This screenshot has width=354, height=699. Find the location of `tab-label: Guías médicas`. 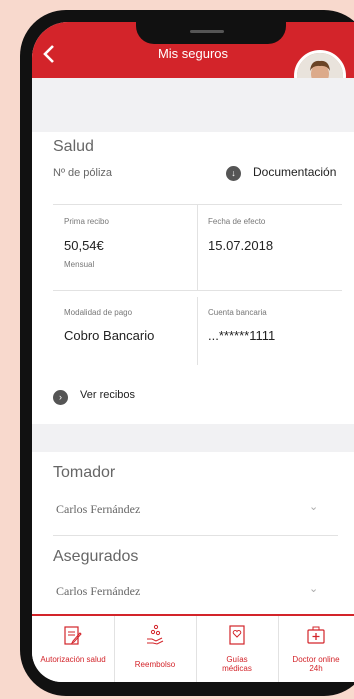

tab-label: Guías médicas is located at coordinates (237, 664).